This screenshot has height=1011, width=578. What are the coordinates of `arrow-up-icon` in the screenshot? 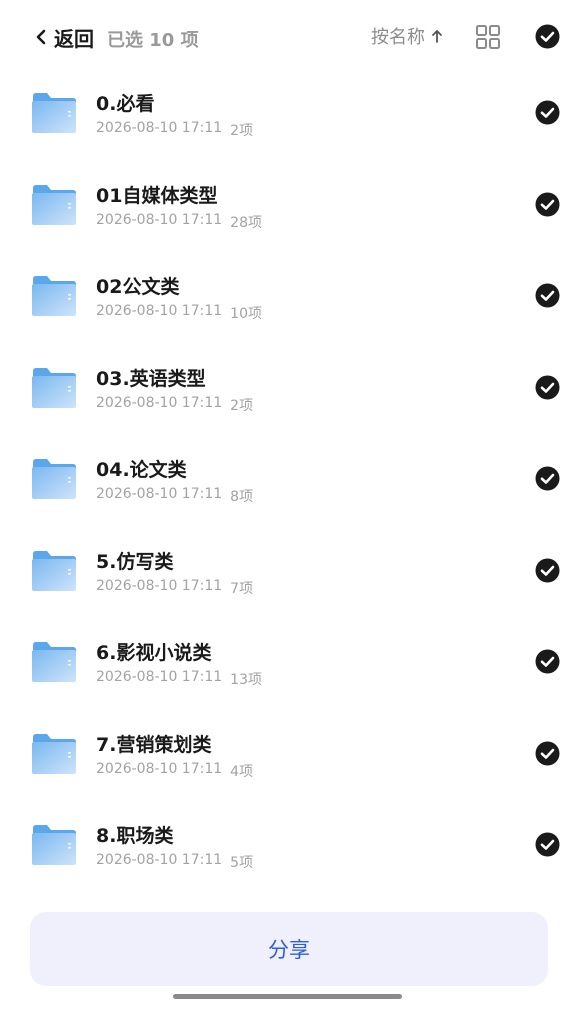 It's located at (437, 36).